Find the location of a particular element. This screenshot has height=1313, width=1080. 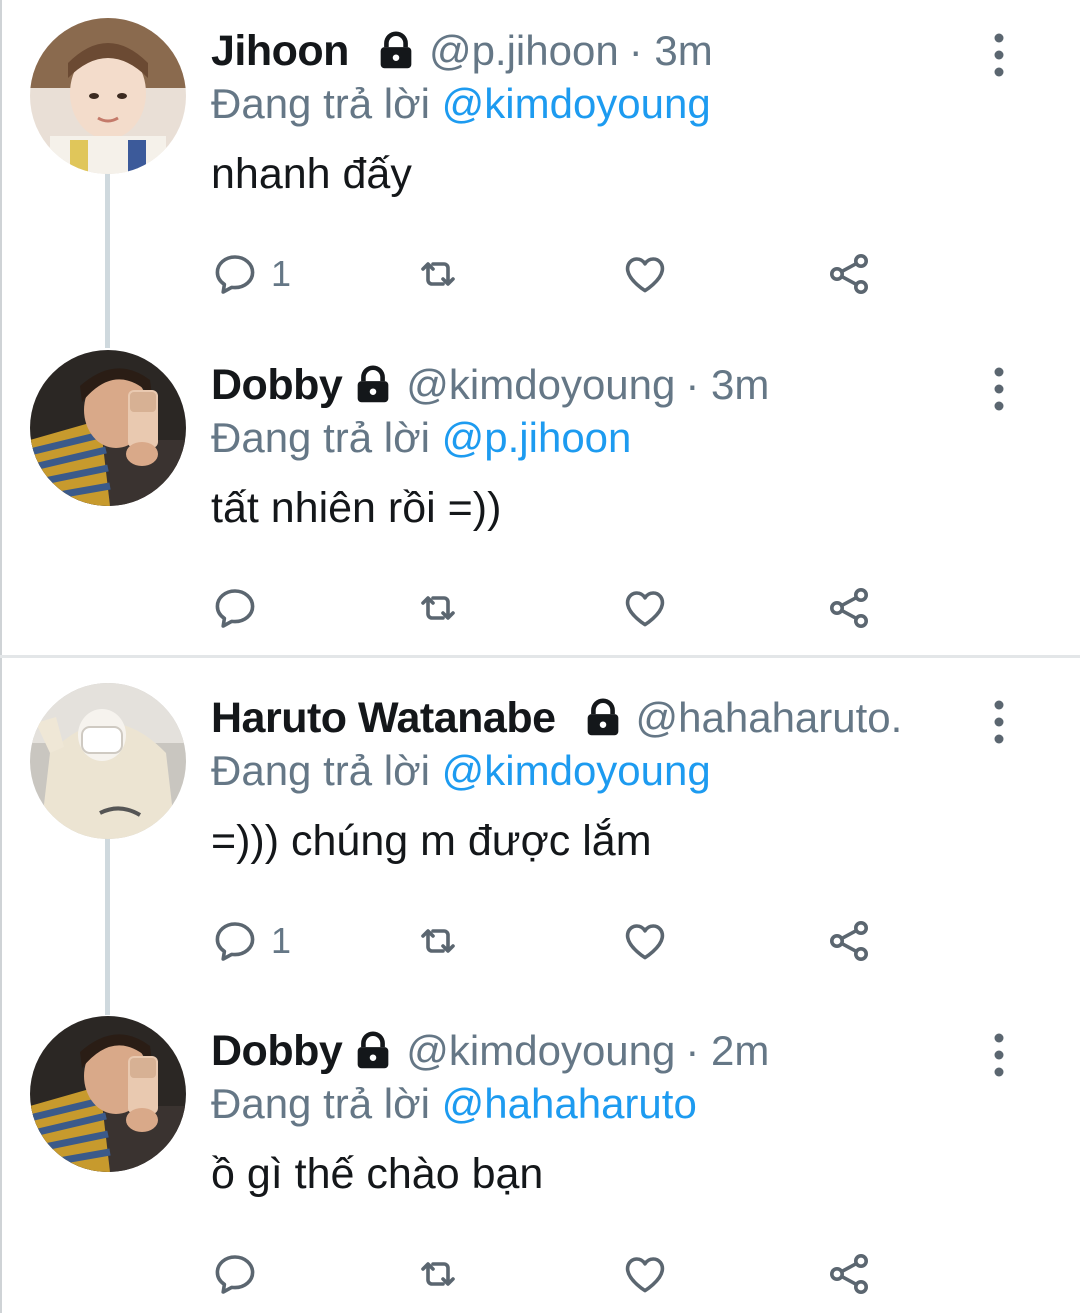

replying-to: Đang trả lời @p.jihoon is located at coordinates (421, 438).